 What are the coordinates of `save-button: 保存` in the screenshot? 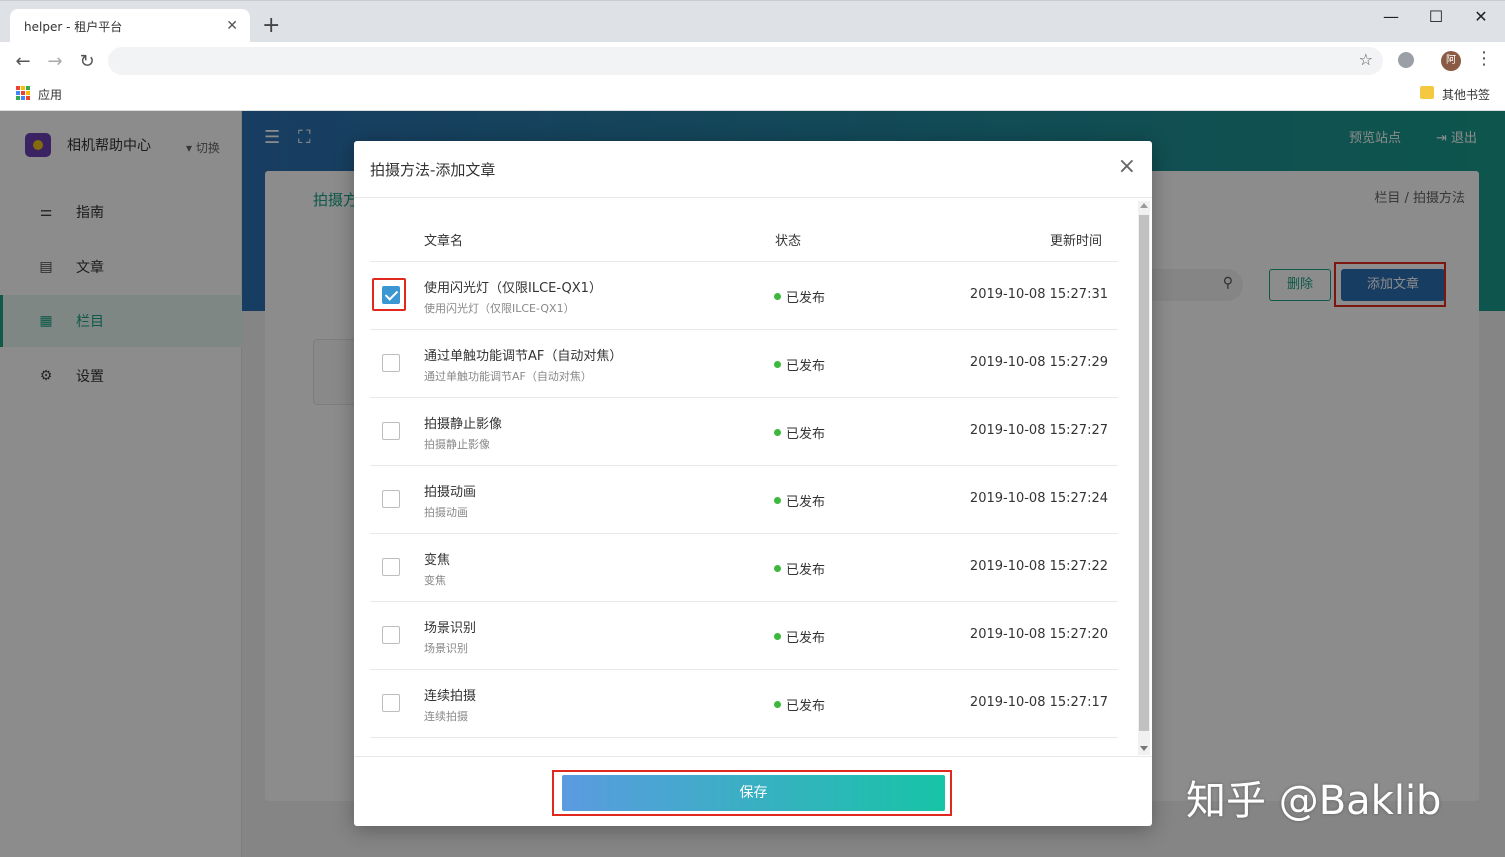 It's located at (753, 793).